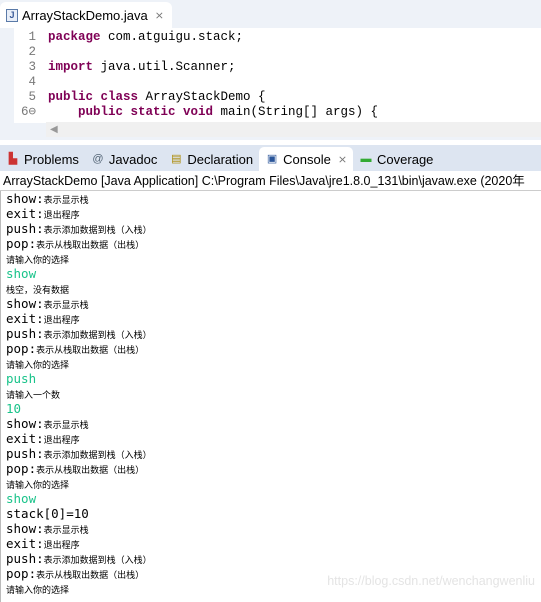  Describe the element at coordinates (296, 112) in the screenshot. I see `code-text: main(String[] args) {` at that location.